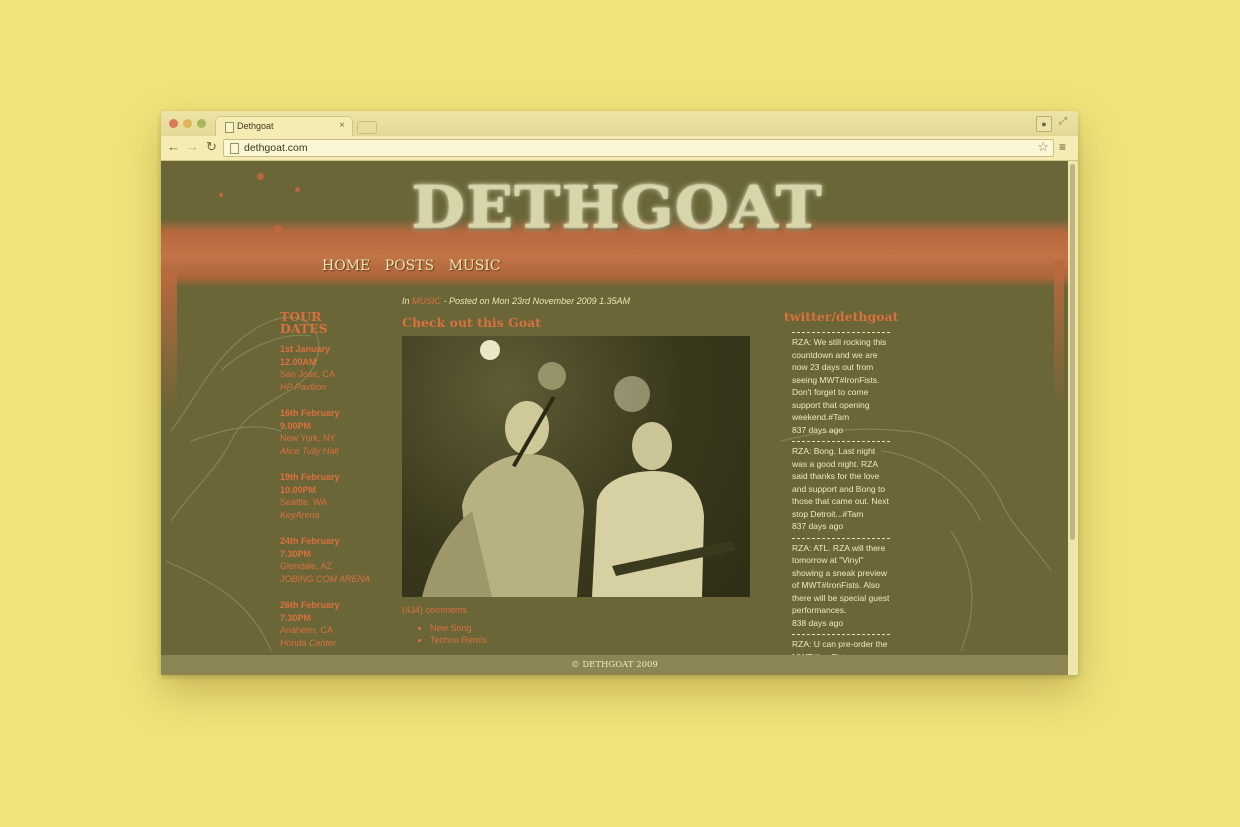 Image resolution: width=1240 pixels, height=827 pixels. Describe the element at coordinates (1043, 147) in the screenshot. I see `bookmark-star-icon: ☆` at that location.